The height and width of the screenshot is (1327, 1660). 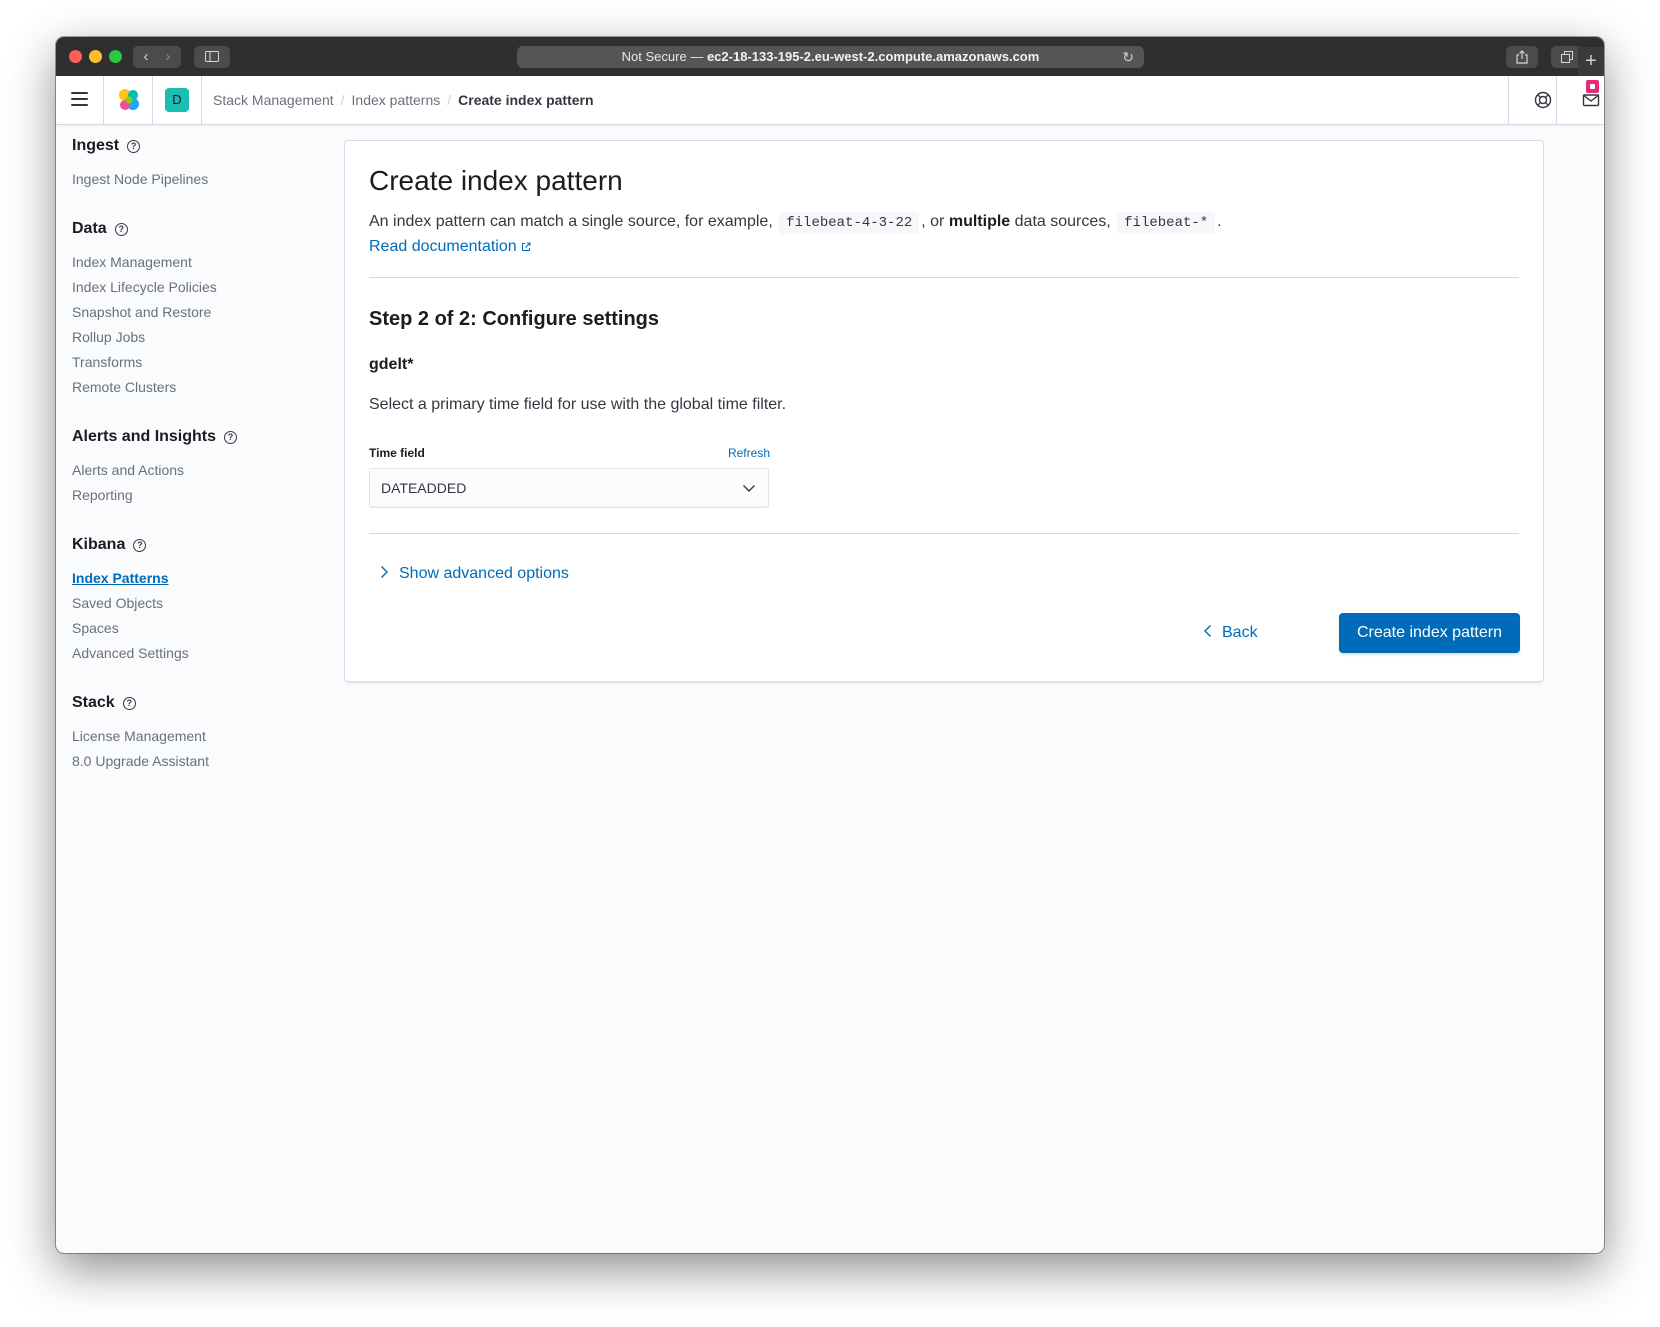 What do you see at coordinates (75, 56) in the screenshot?
I see `close-window-button` at bounding box center [75, 56].